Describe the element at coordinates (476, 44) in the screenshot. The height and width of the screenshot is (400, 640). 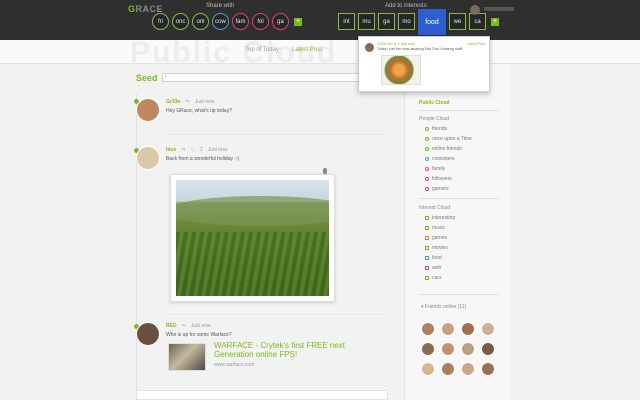
I see `popup-link: Latest Post` at that location.